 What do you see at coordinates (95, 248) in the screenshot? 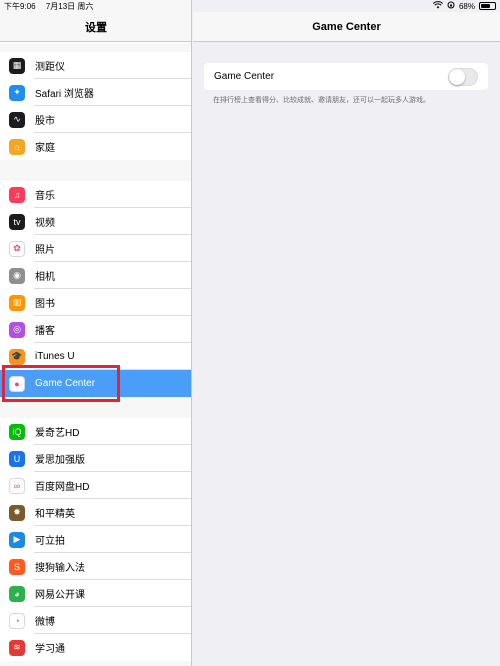
I see `sidebar-item-photos: ✿ 照片` at bounding box center [95, 248].